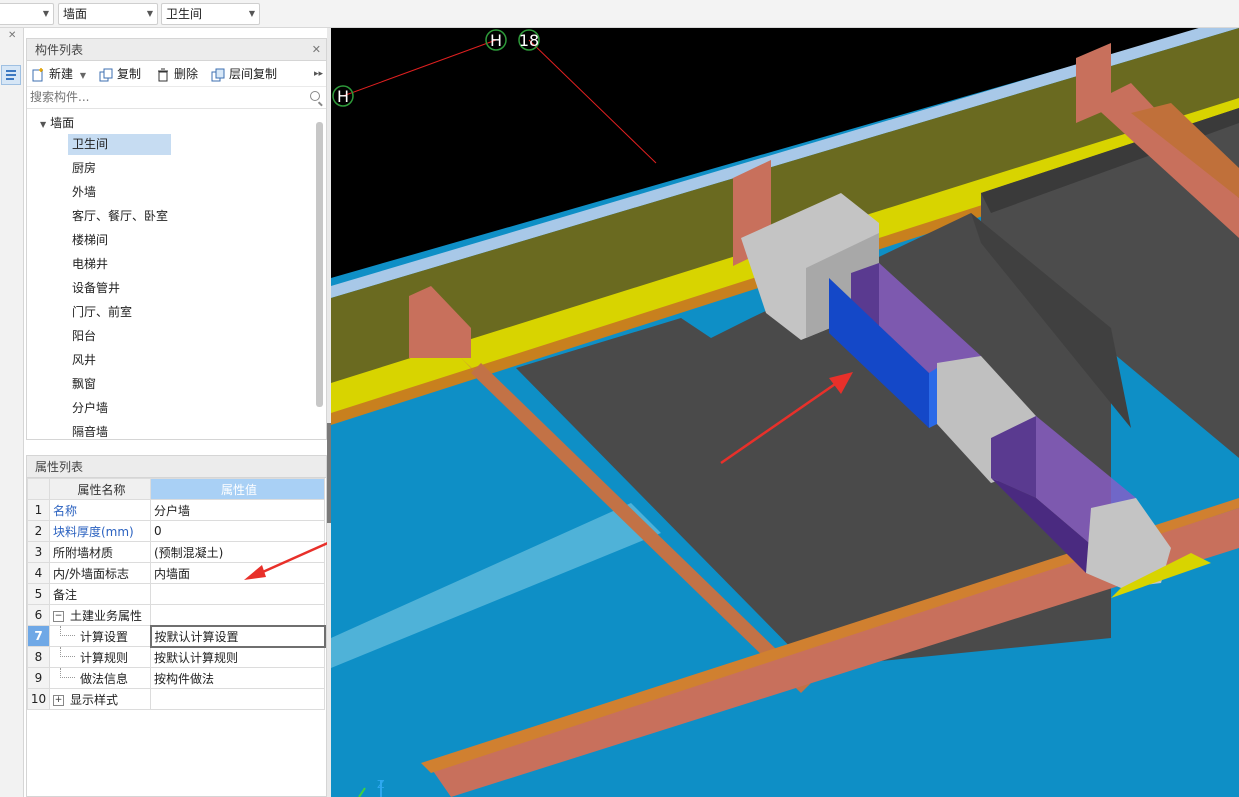 The image size is (1239, 797). Describe the element at coordinates (210, 14) in the screenshot. I see `component-combo: 卫生间 ▼` at that location.